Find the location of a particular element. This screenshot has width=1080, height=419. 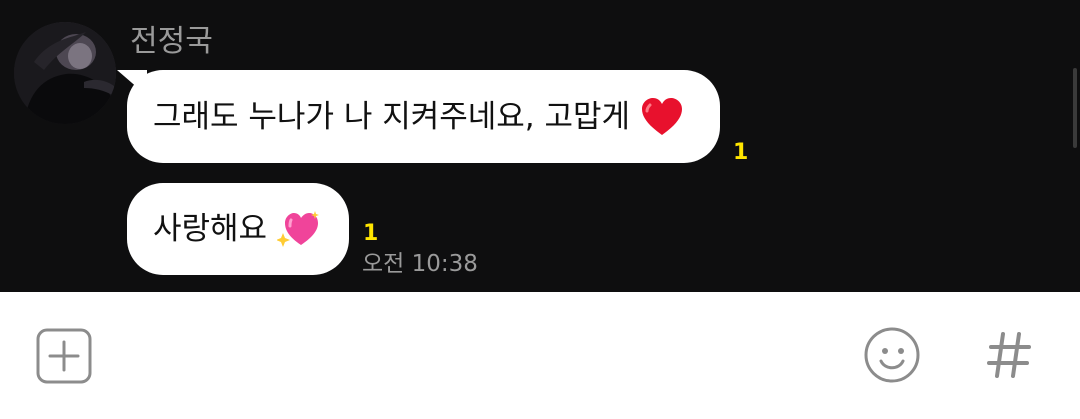

plus-square-icon is located at coordinates (64, 356).